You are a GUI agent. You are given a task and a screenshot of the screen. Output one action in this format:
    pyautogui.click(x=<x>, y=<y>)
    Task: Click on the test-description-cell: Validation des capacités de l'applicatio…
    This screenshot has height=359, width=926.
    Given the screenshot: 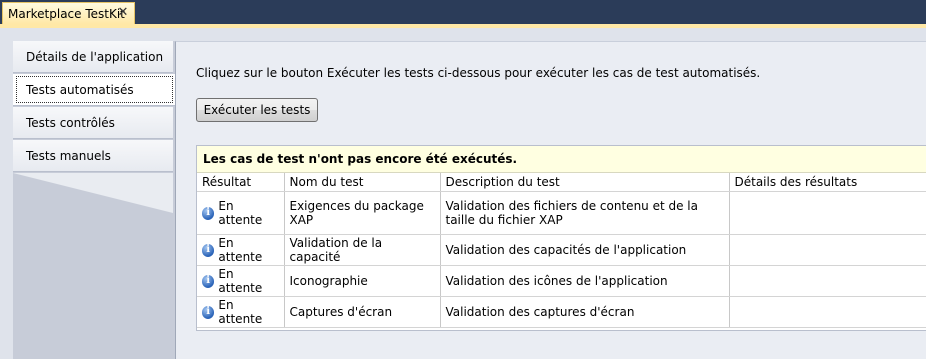 What is the action you would take?
    pyautogui.click(x=585, y=250)
    